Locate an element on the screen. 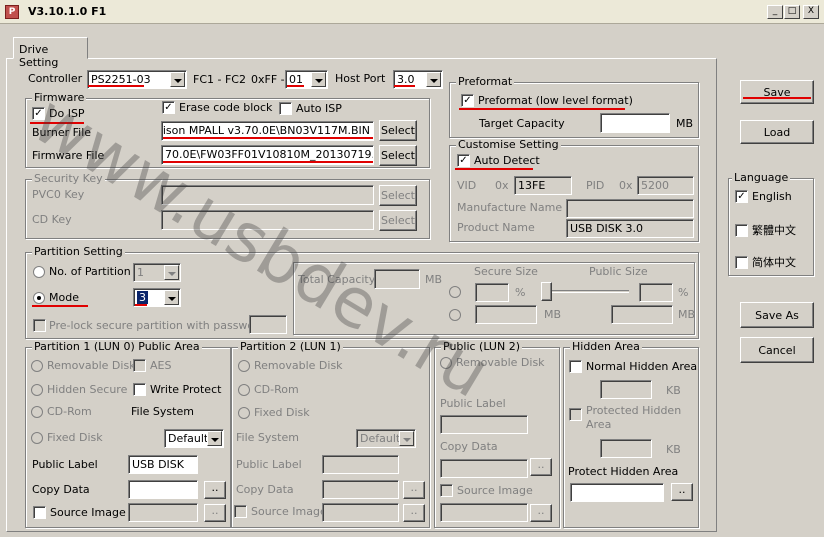  normal-hidden-size-field is located at coordinates (626, 389).